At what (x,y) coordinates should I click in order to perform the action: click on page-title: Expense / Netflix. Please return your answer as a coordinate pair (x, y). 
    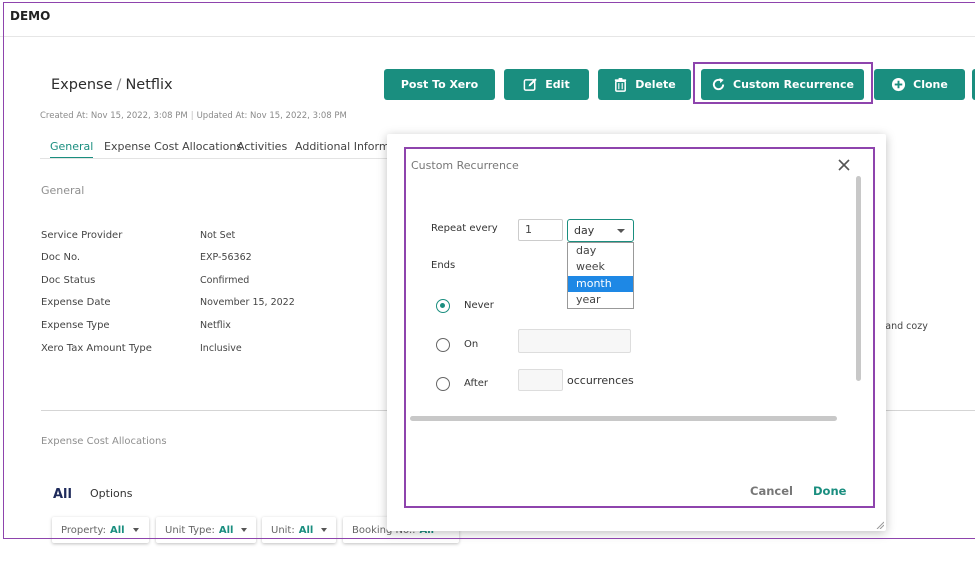
    Looking at the image, I should click on (112, 85).